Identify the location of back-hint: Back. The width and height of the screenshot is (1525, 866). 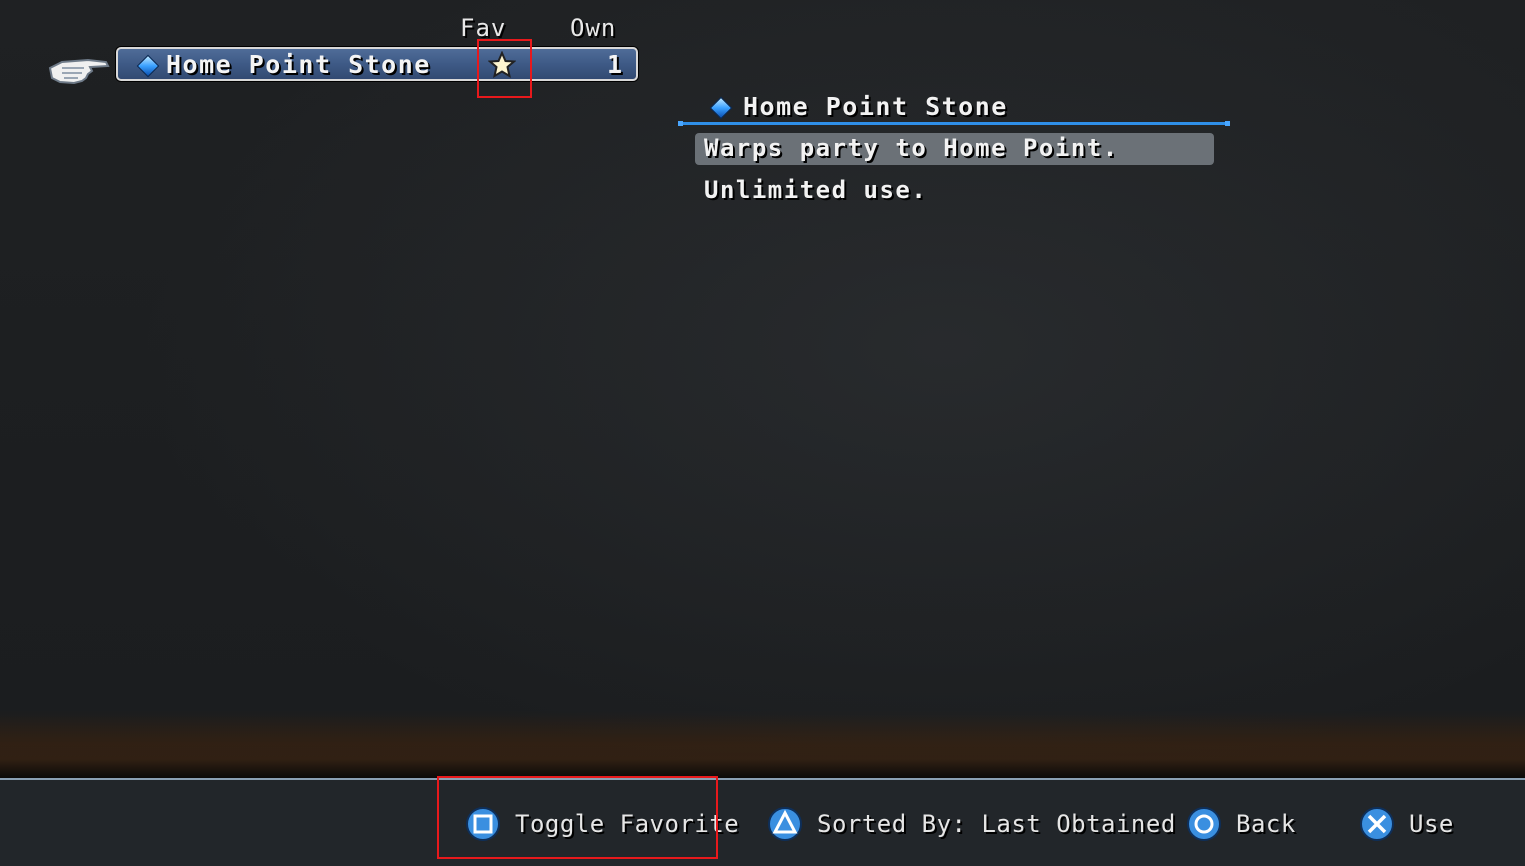
(1241, 824).